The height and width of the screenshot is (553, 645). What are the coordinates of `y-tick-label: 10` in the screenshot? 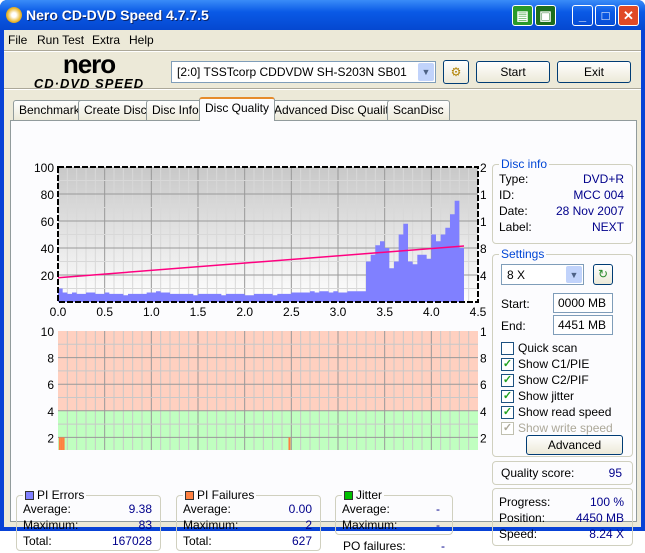 It's located at (48, 332).